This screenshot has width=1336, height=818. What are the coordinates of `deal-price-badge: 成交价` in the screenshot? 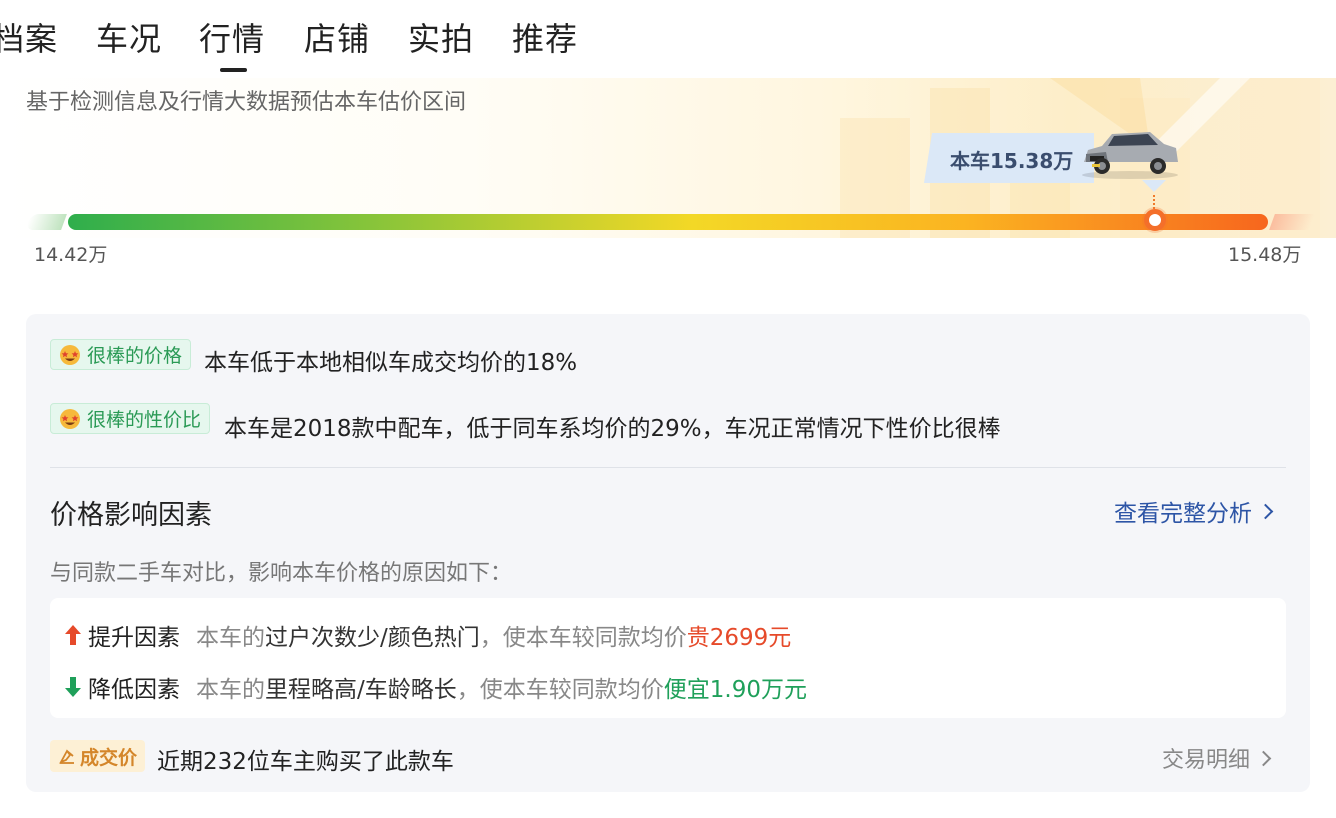 It's located at (98, 756).